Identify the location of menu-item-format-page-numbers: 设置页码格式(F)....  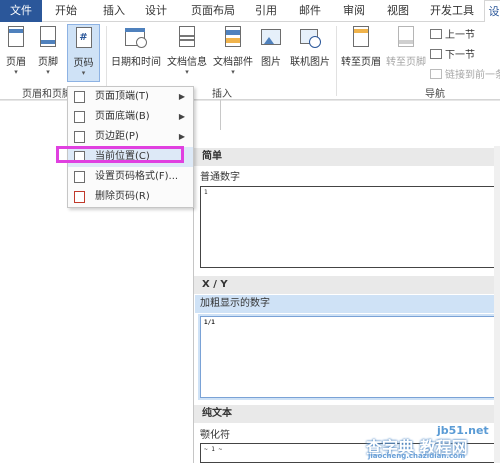
(130, 177).